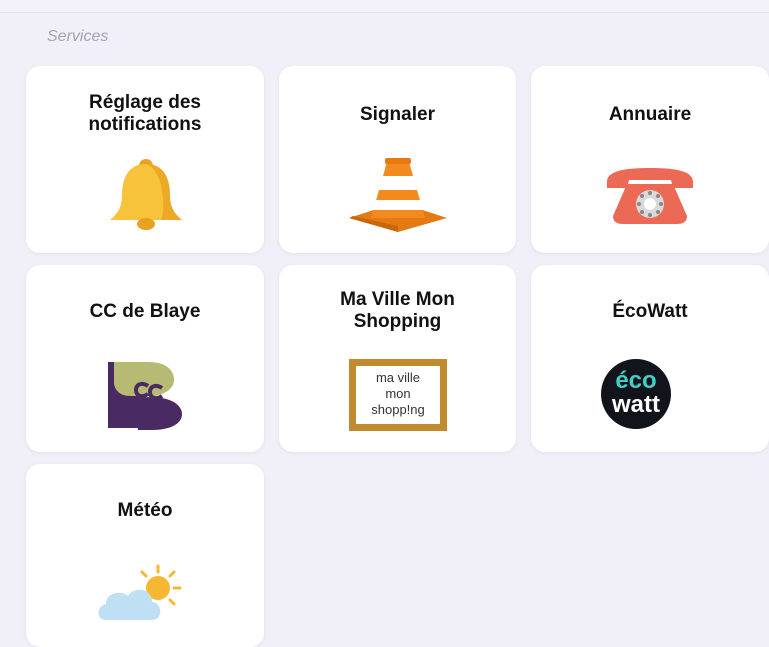 This screenshot has width=769, height=647. What do you see at coordinates (650, 311) in the screenshot?
I see `card-title: ÉcoWatt` at bounding box center [650, 311].